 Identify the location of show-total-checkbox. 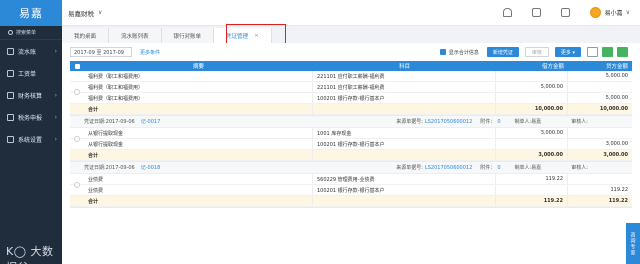
(442, 52).